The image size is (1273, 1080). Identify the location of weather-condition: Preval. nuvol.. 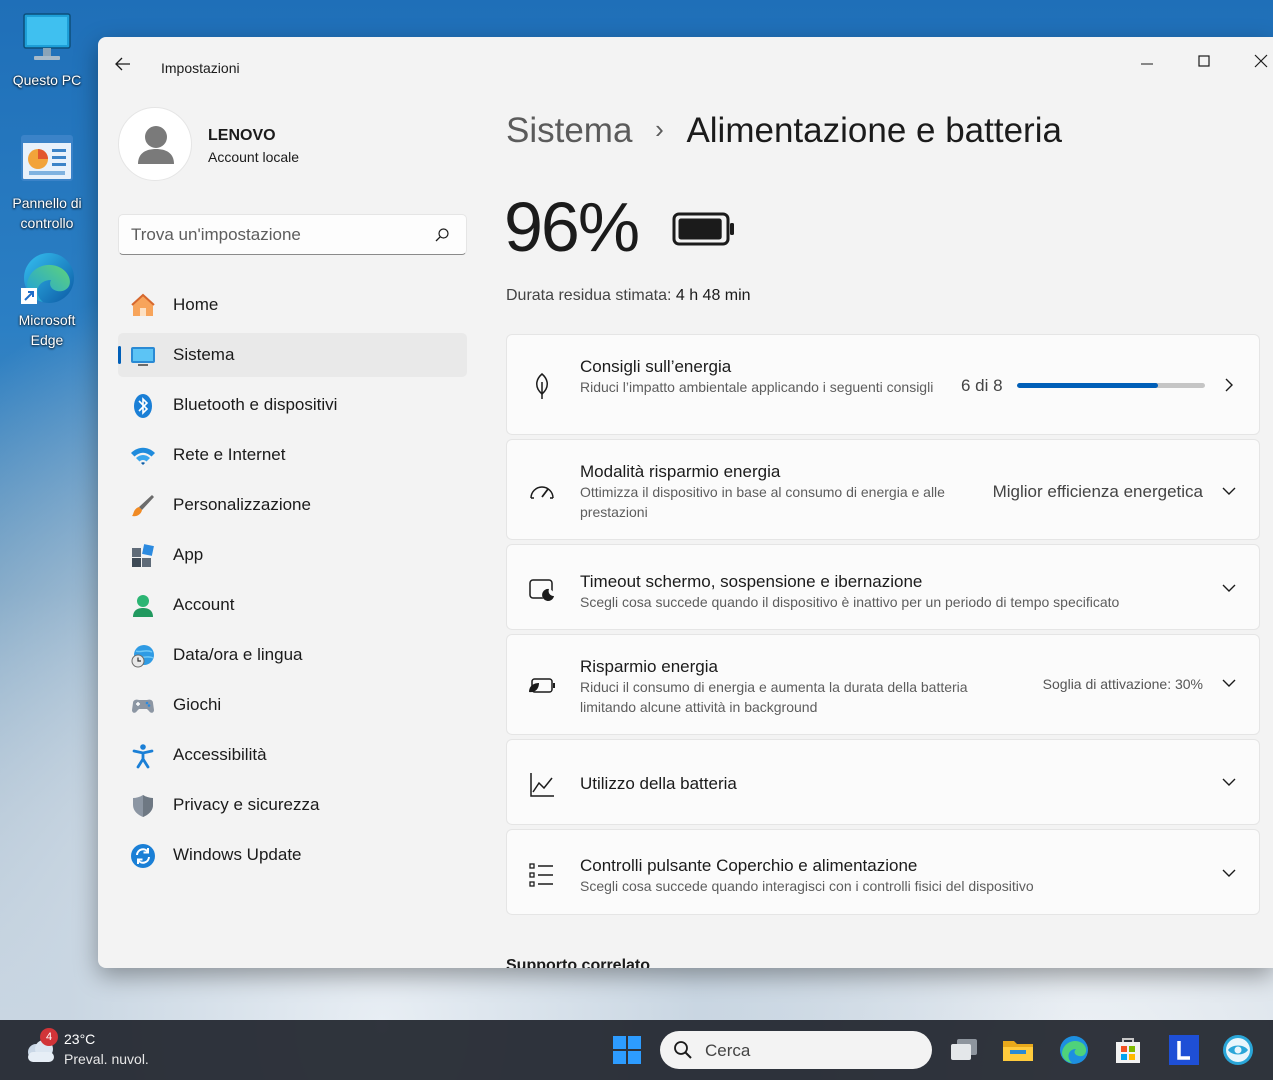
(106, 1059).